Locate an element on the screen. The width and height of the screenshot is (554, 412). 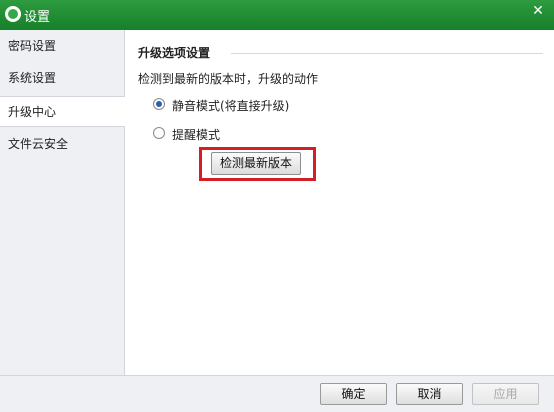
check-latest-version-button: 检测最新版本 is located at coordinates (256, 163).